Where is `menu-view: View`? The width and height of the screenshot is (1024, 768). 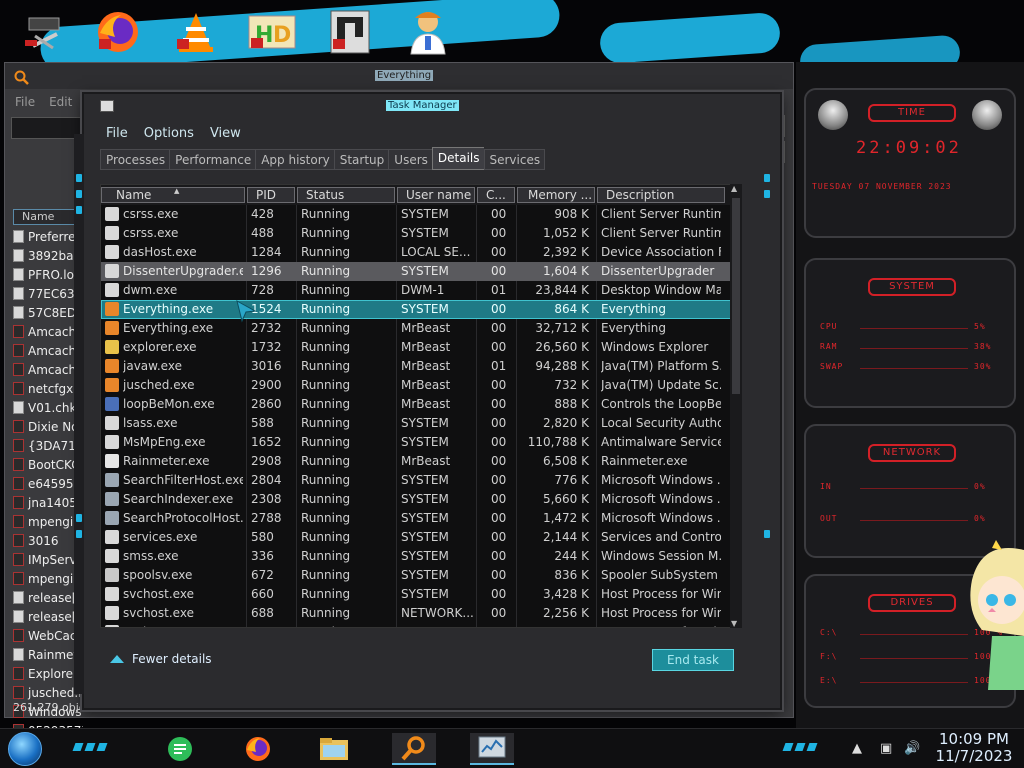
menu-view: View is located at coordinates (225, 133).